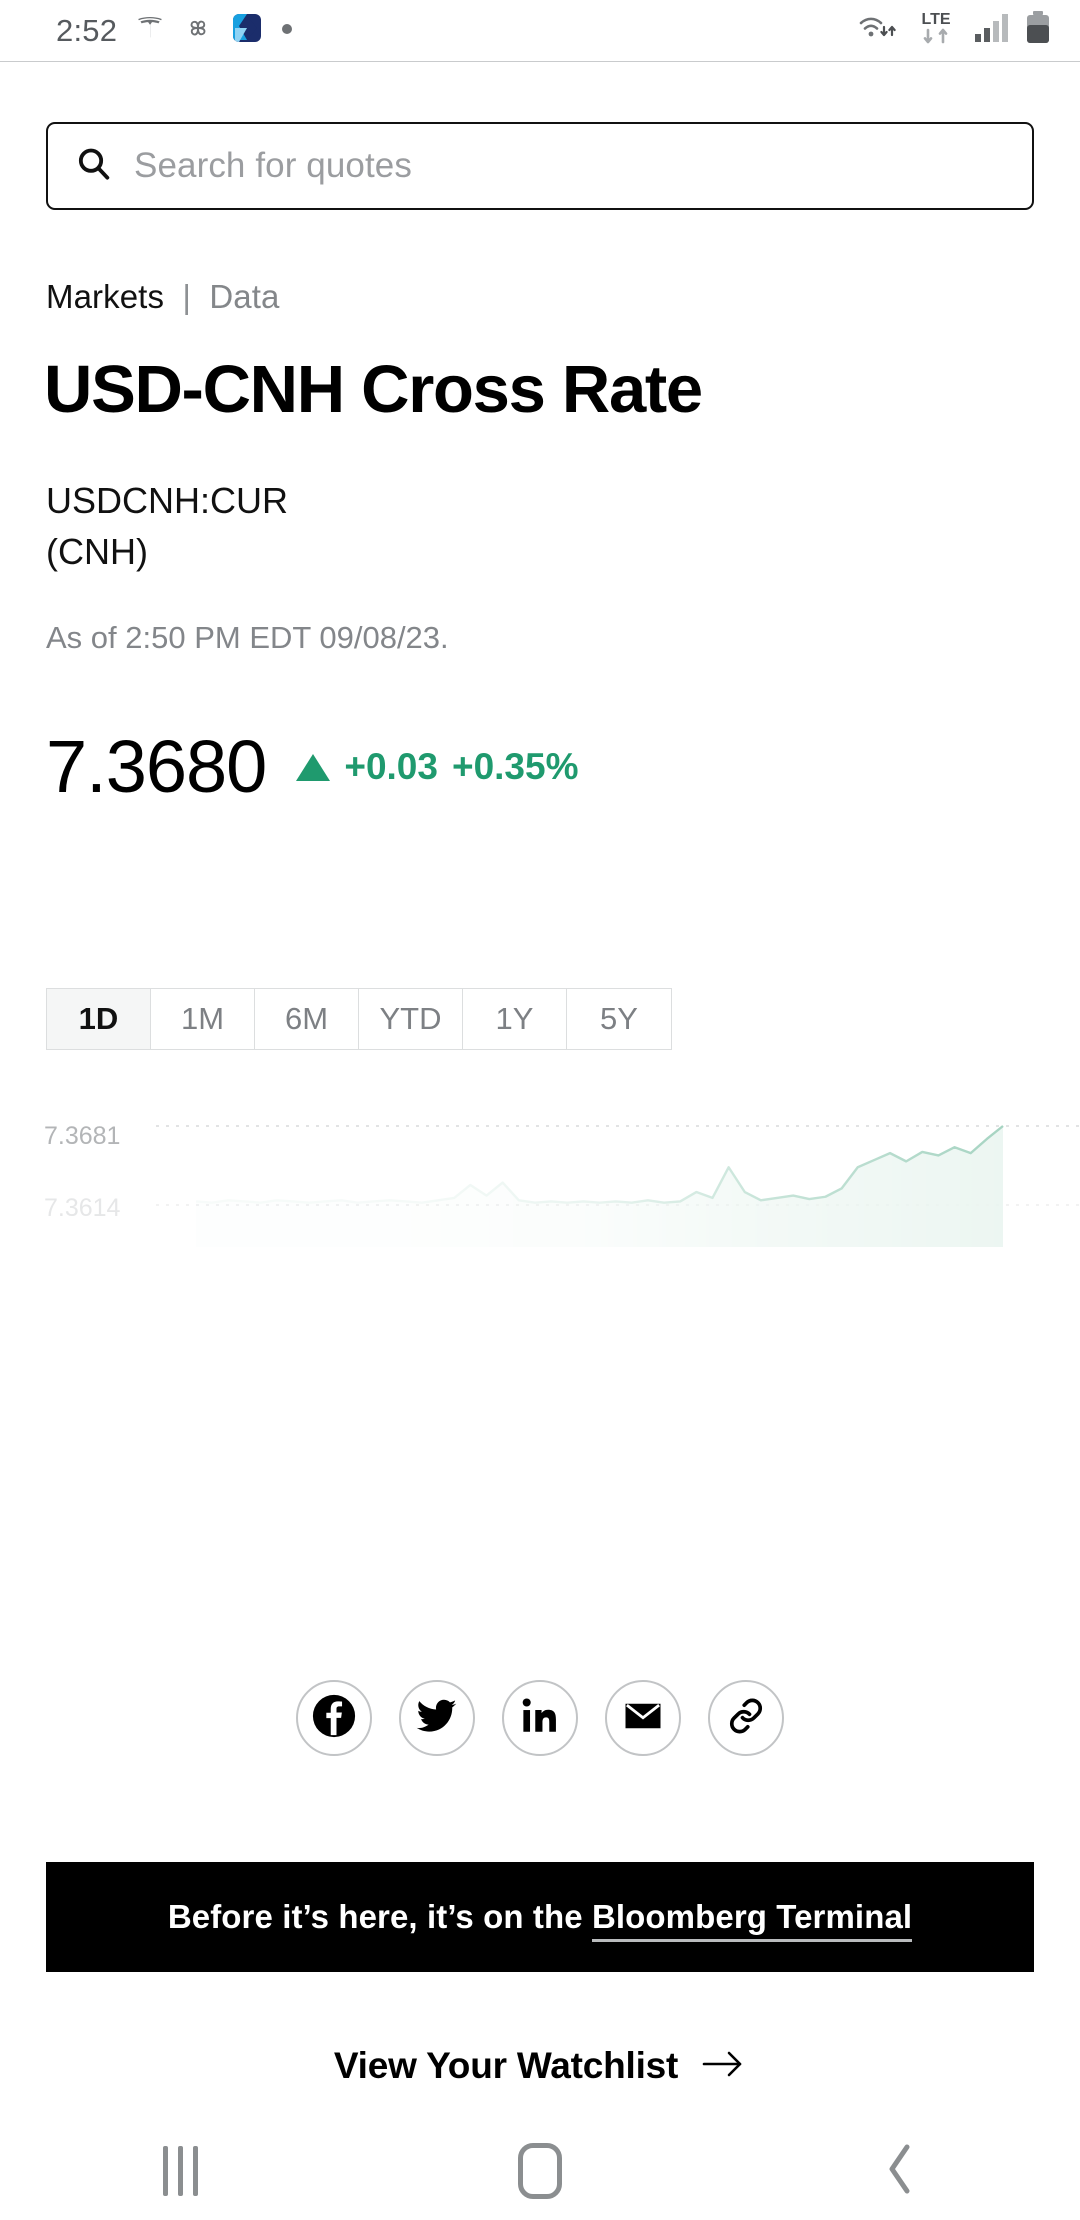 The height and width of the screenshot is (2220, 1080). Describe the element at coordinates (373, 389) in the screenshot. I see `page-title: USD-CNH Cross Rate` at that location.